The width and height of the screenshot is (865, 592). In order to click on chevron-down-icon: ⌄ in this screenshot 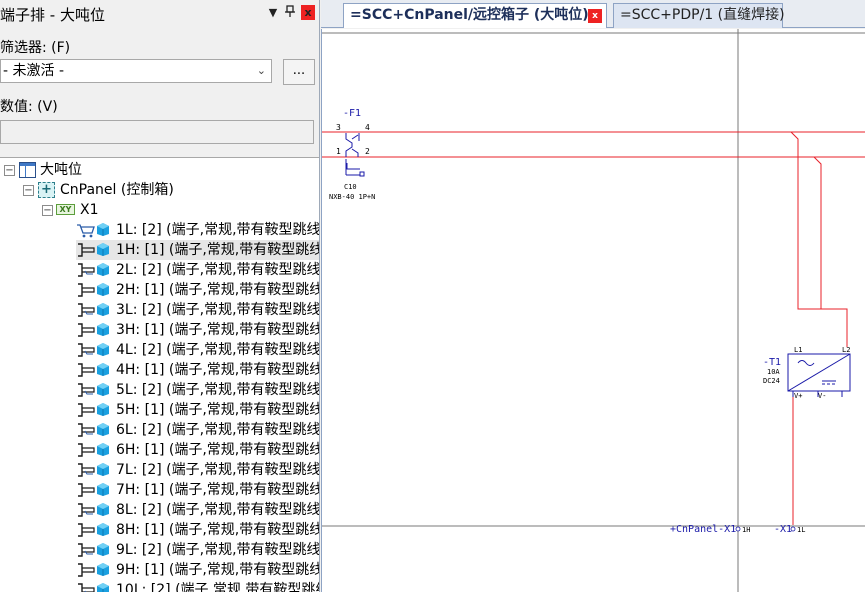, I will do `click(261, 70)`.